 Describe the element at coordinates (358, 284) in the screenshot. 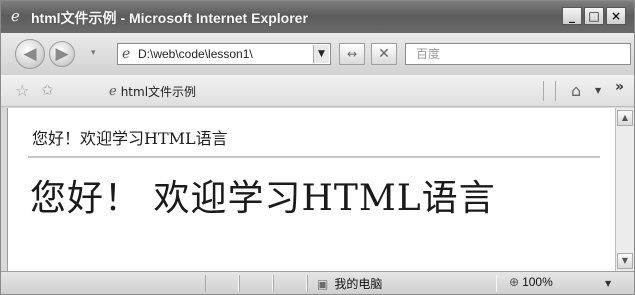

I see `zone-label: 我的电脑` at that location.